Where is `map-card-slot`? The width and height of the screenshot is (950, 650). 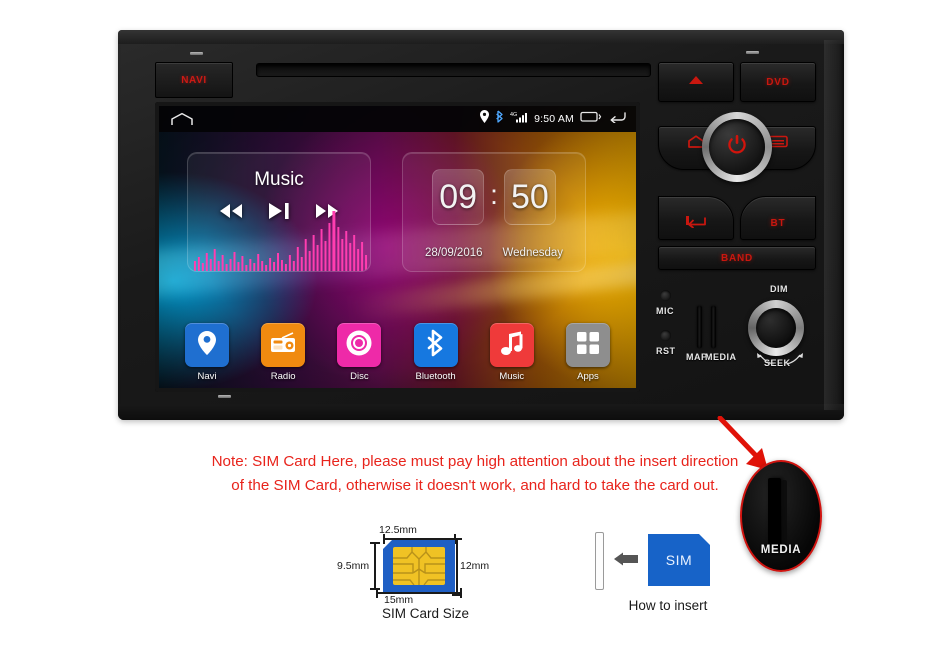
map-card-slot is located at coordinates (699, 327).